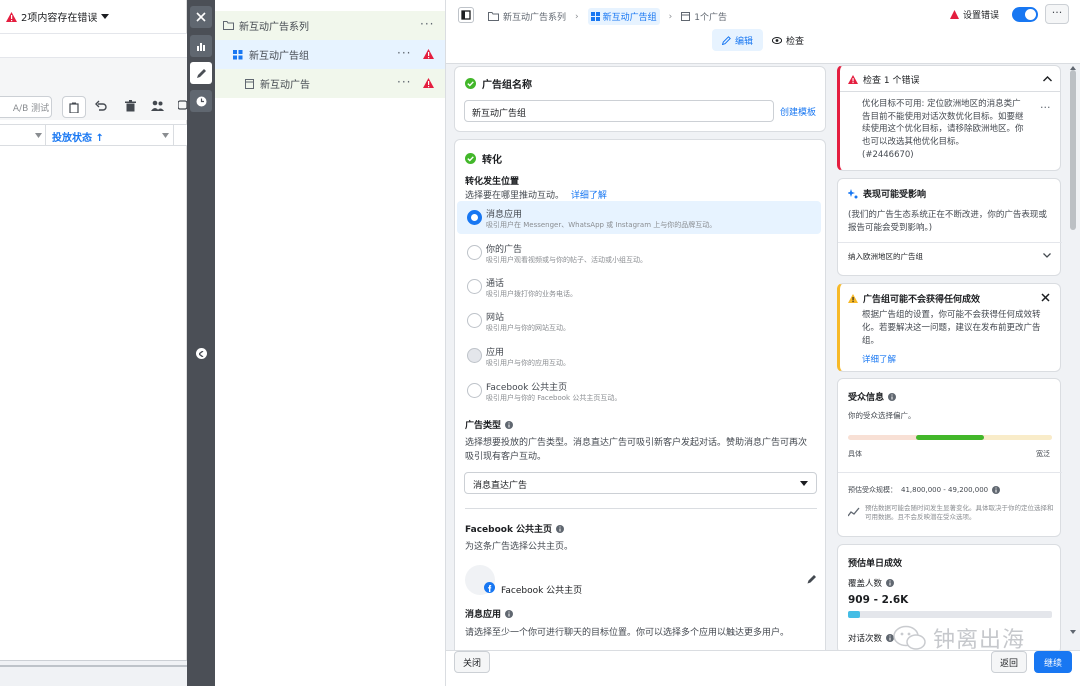 The height and width of the screenshot is (686, 1080). Describe the element at coordinates (853, 193) in the screenshot. I see `sparkle-icon` at that location.